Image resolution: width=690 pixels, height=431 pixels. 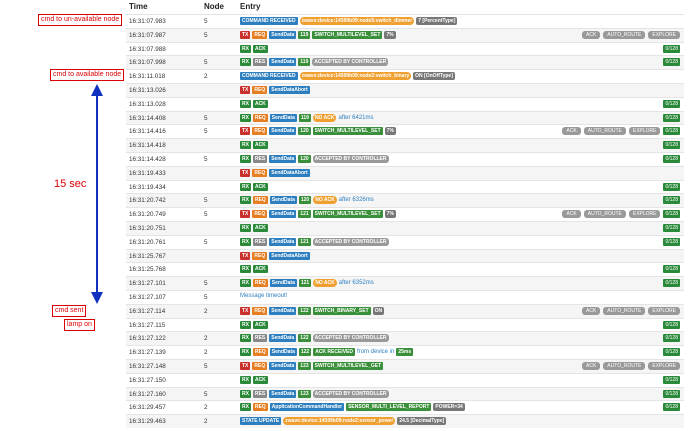 I want to click on flag-badge: ACK, so click(x=571, y=214).